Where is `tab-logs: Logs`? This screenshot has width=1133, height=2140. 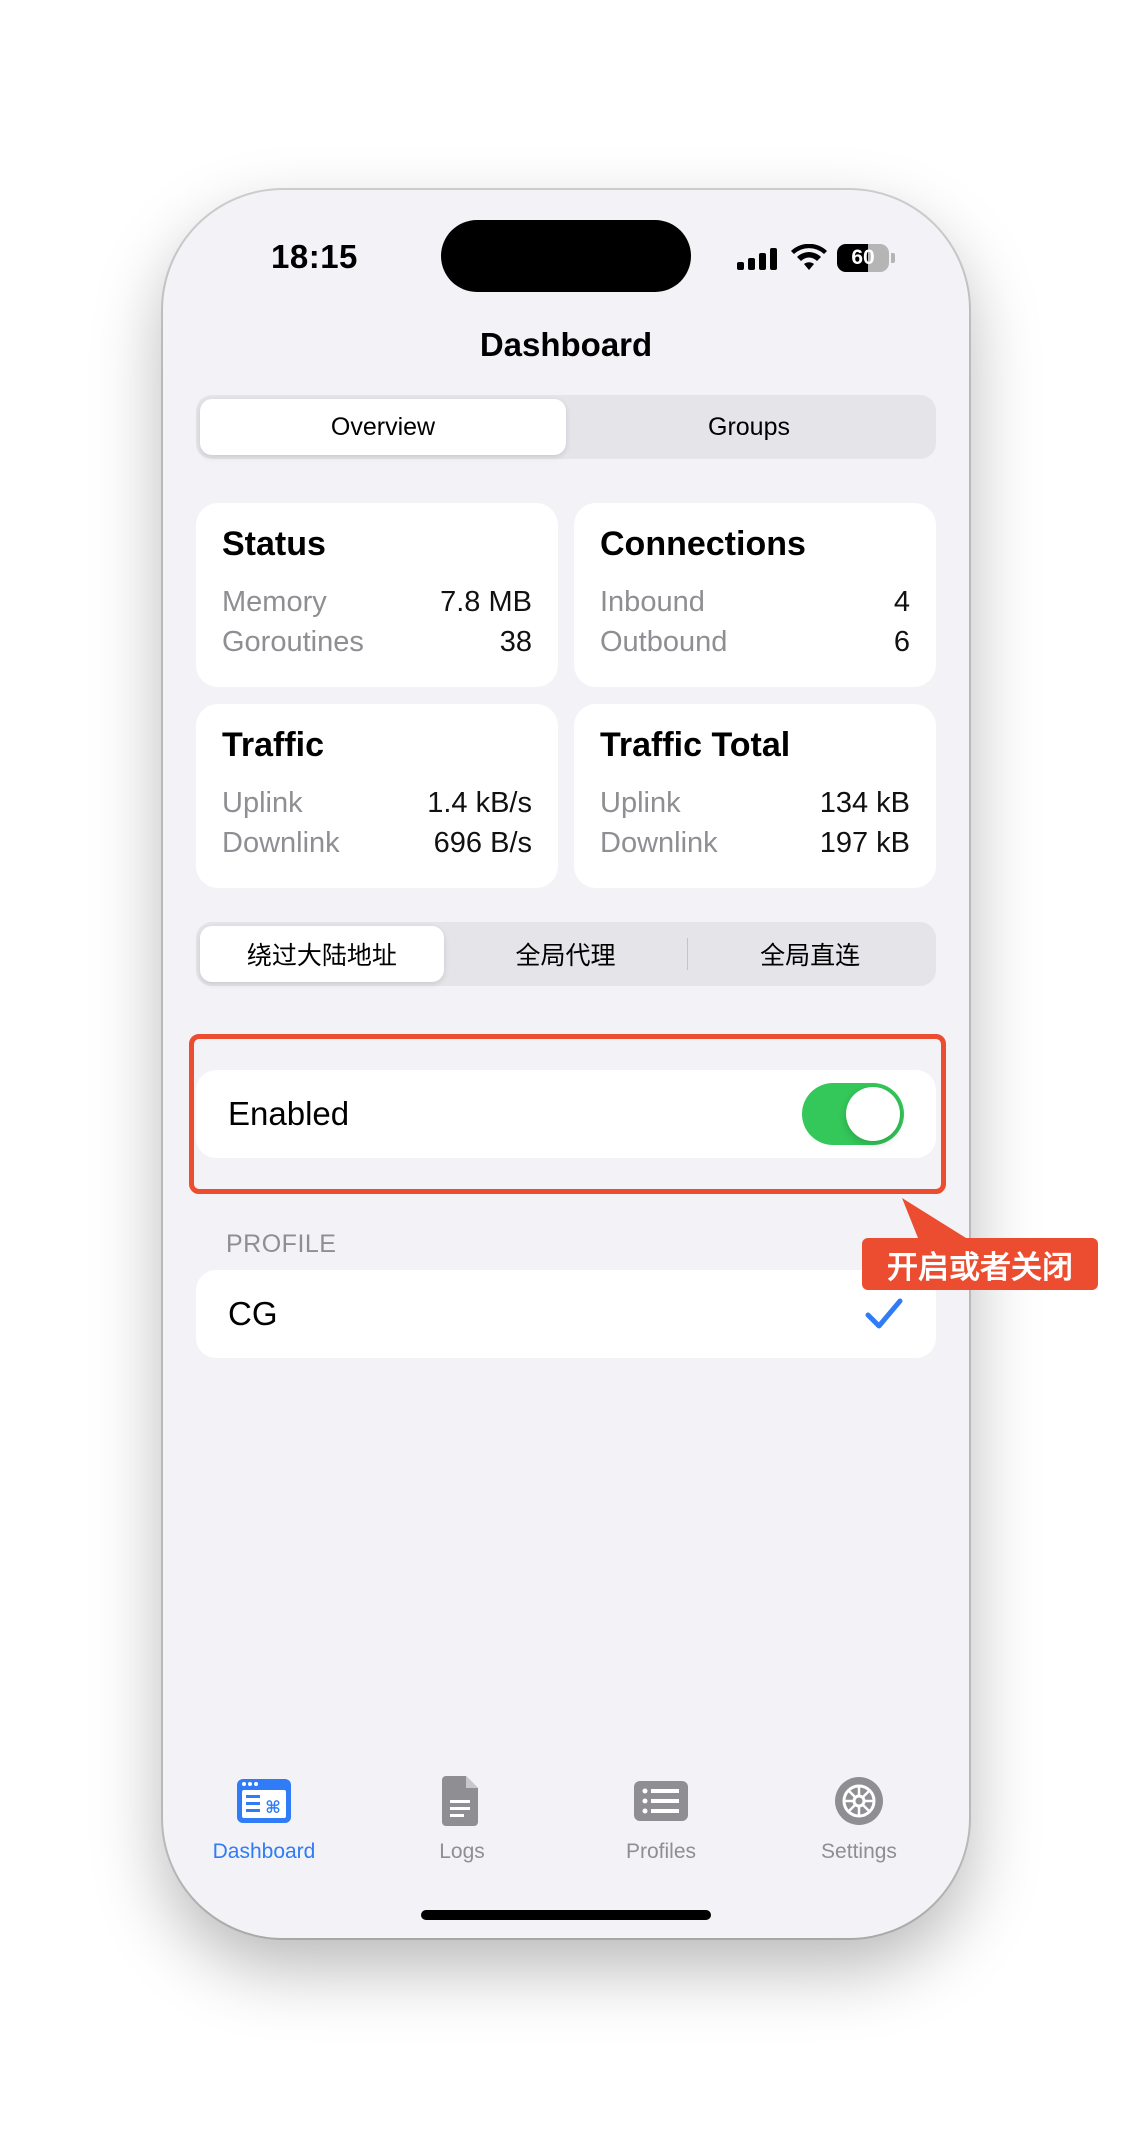
tab-logs: Logs is located at coordinates (462, 1820).